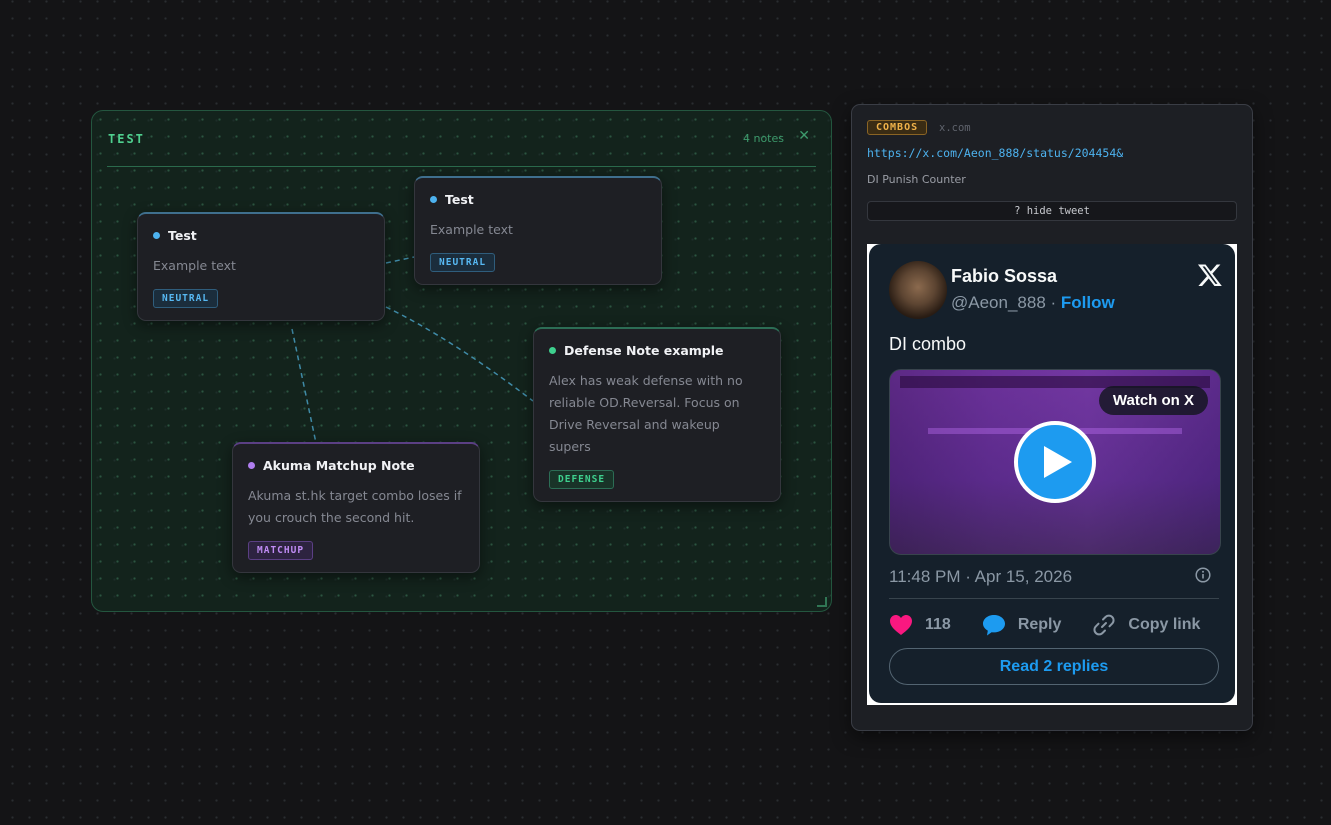  Describe the element at coordinates (901, 625) in the screenshot. I see `heart-icon` at that location.